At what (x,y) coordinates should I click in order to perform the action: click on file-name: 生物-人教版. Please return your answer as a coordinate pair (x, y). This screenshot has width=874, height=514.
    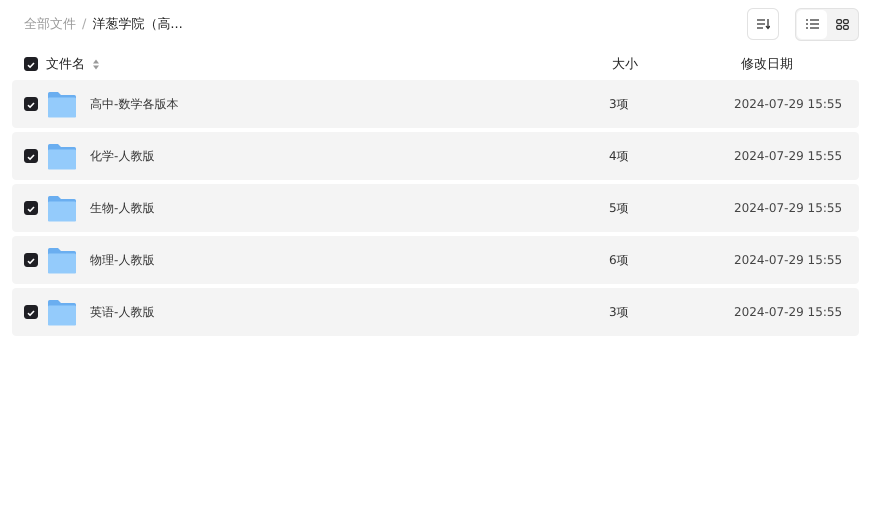
    Looking at the image, I should click on (122, 208).